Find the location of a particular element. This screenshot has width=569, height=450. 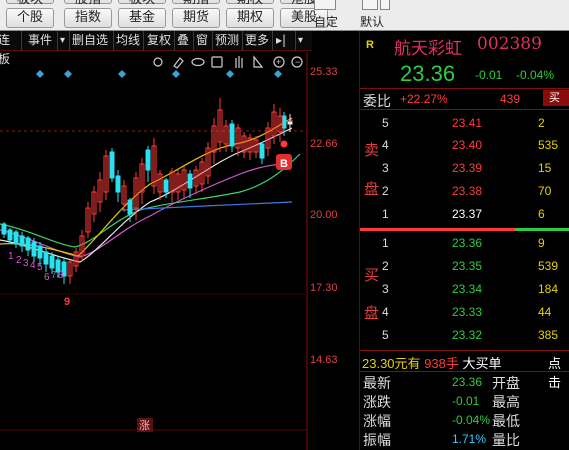

tab-limit-up: 连板 is located at coordinates (11, 48).